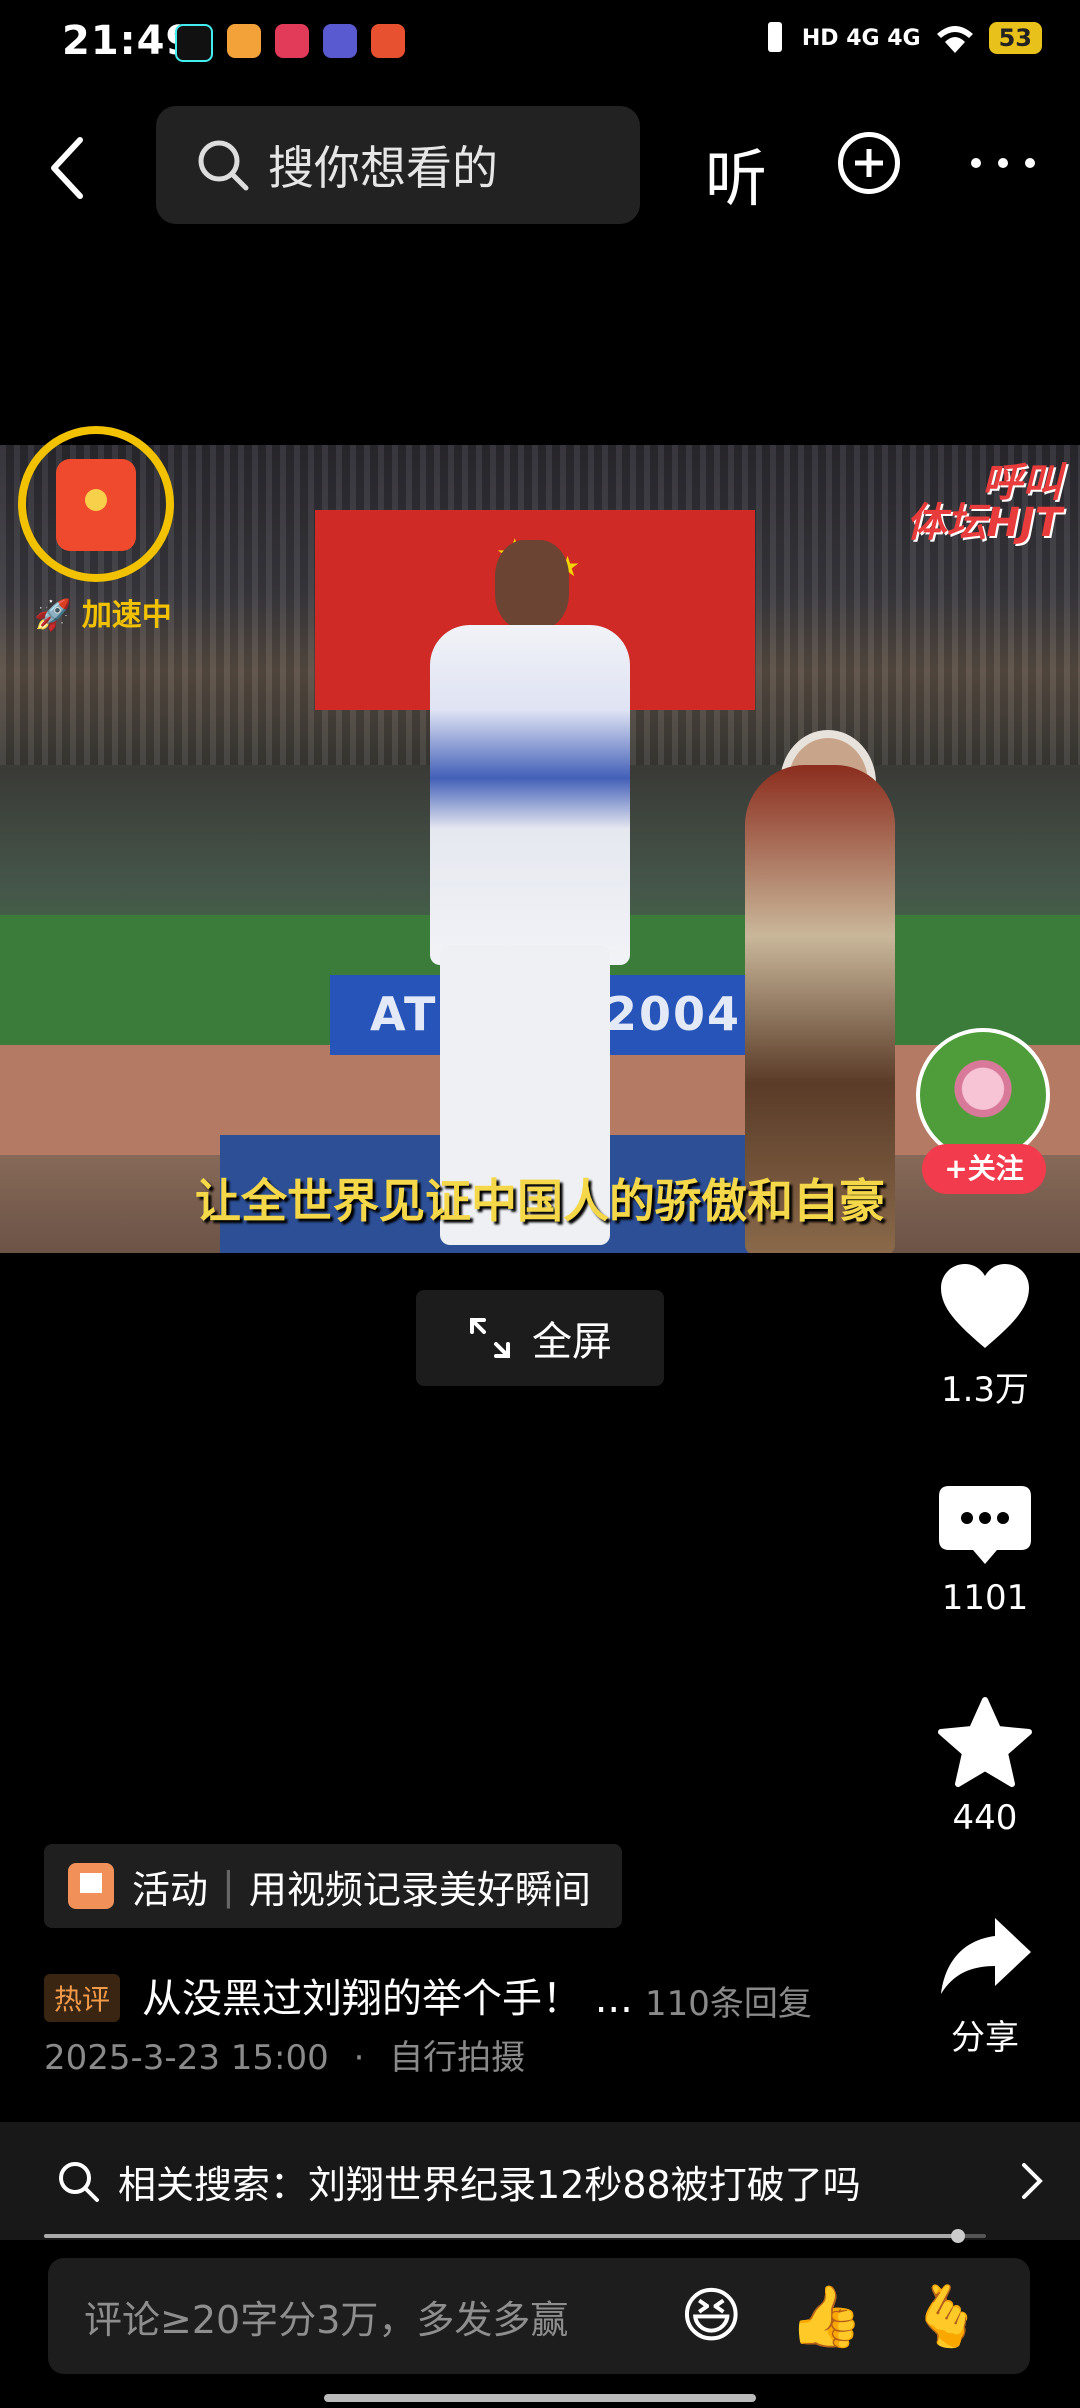 This screenshot has height=2408, width=1080. I want to click on post-source: 自行拍摄, so click(457, 2058).